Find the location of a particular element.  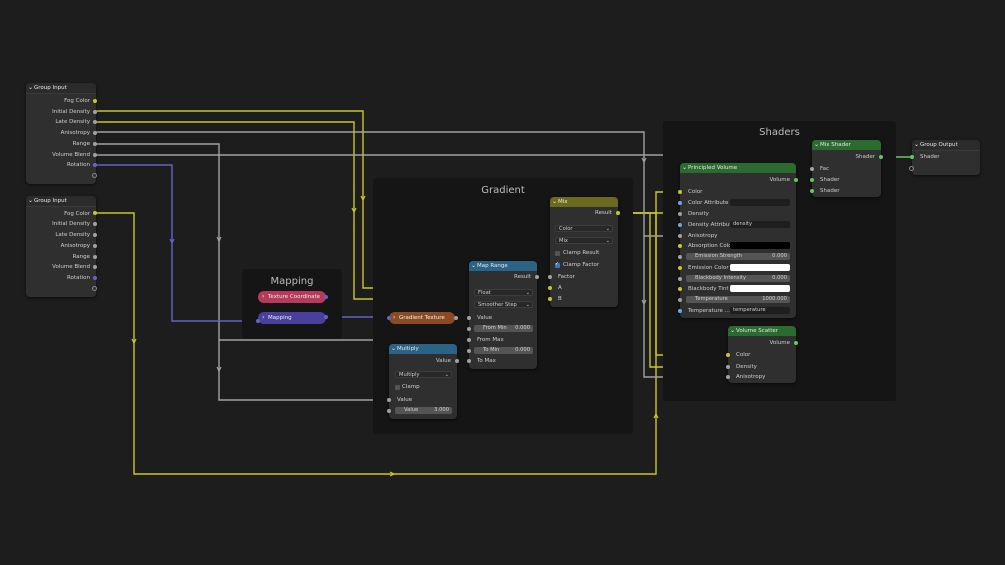

absorption-color-swatch is located at coordinates (760, 245).